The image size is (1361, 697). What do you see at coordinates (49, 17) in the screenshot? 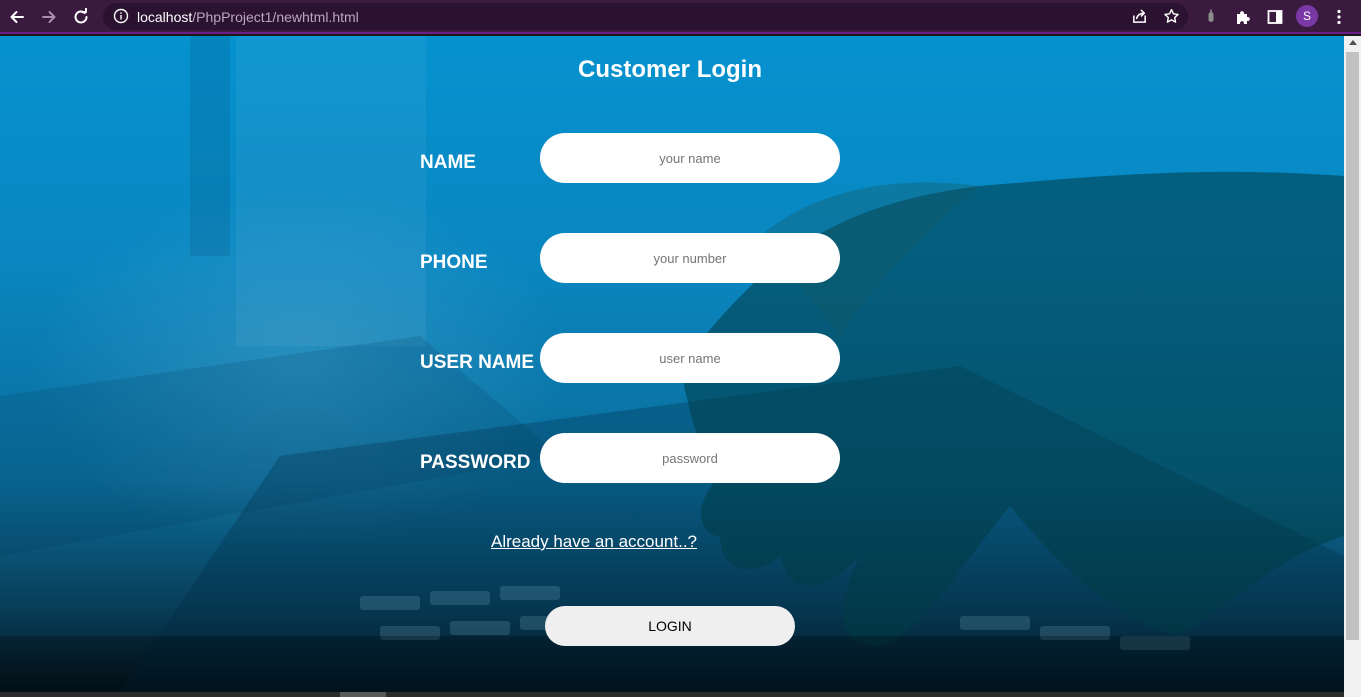
I see `forward-icon` at bounding box center [49, 17].